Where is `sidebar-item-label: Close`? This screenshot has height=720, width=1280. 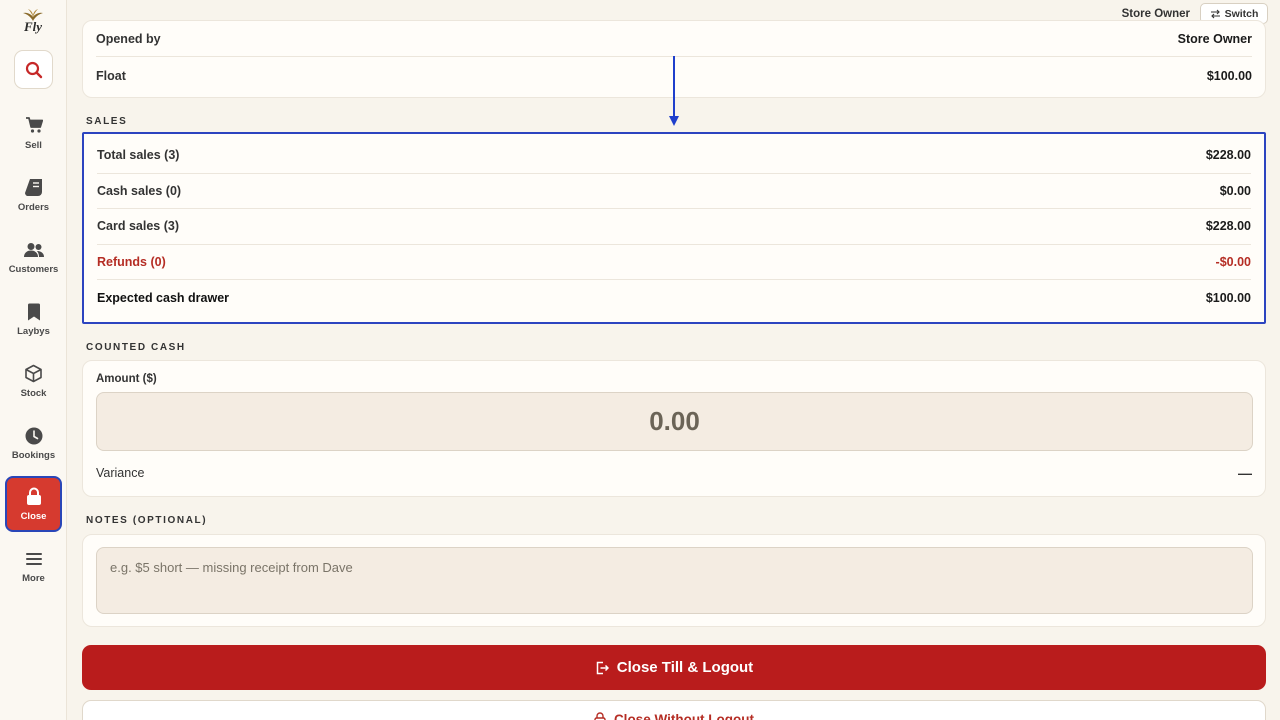
sidebar-item-label: Close is located at coordinates (33, 516).